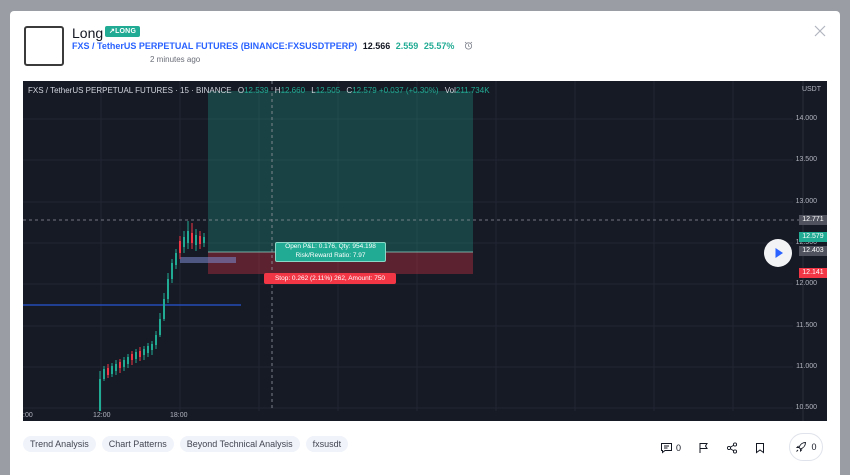 This screenshot has width=850, height=475. What do you see at coordinates (450, 90) in the screenshot?
I see `legend-volume-label: Vol` at bounding box center [450, 90].